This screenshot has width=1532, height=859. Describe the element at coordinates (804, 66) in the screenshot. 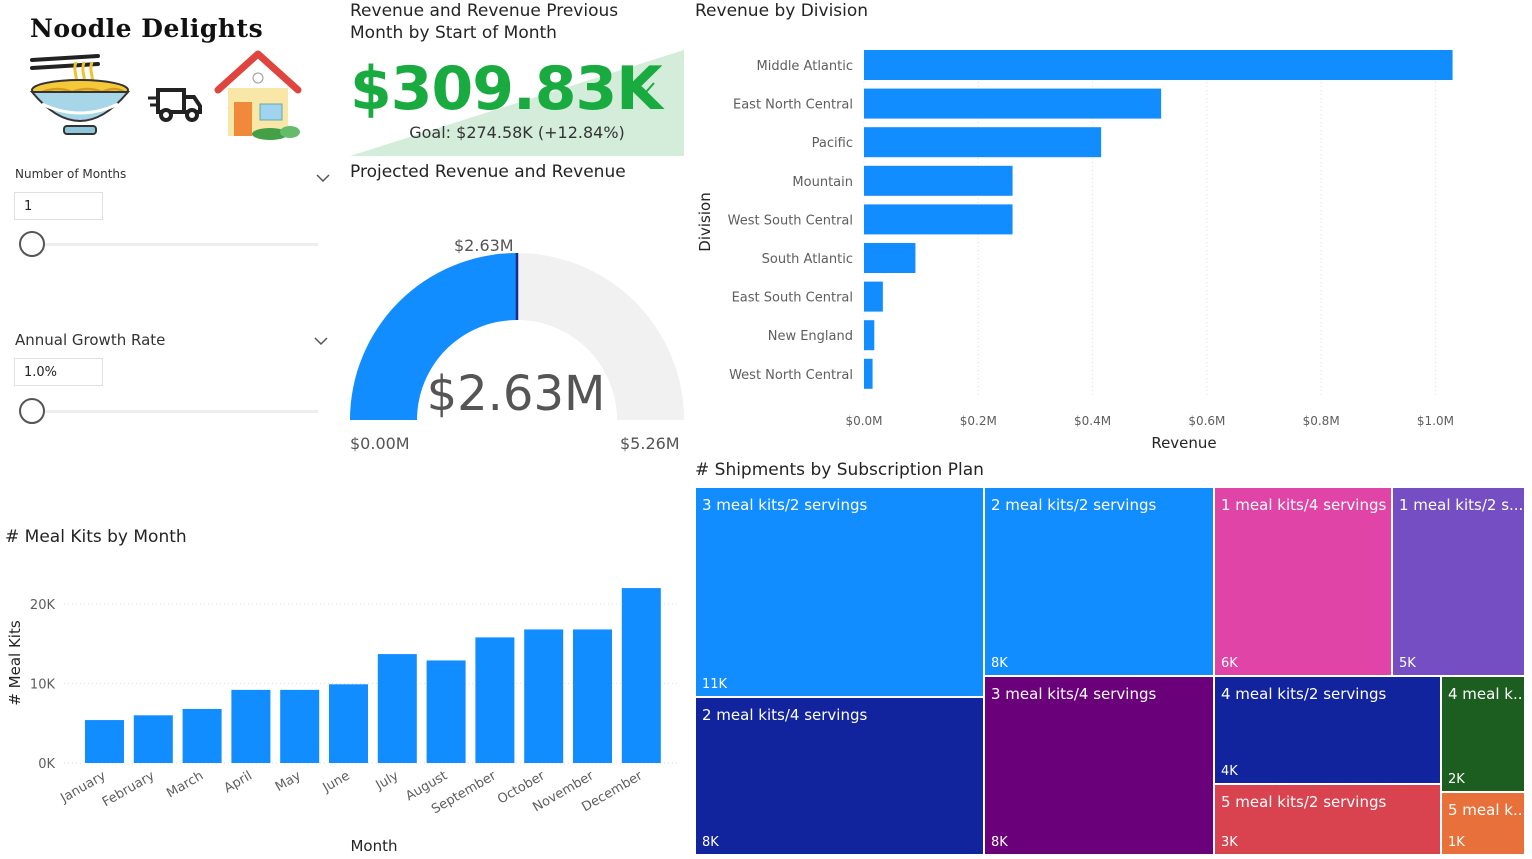

I see `division-category-label: Middle Atlantic` at that location.